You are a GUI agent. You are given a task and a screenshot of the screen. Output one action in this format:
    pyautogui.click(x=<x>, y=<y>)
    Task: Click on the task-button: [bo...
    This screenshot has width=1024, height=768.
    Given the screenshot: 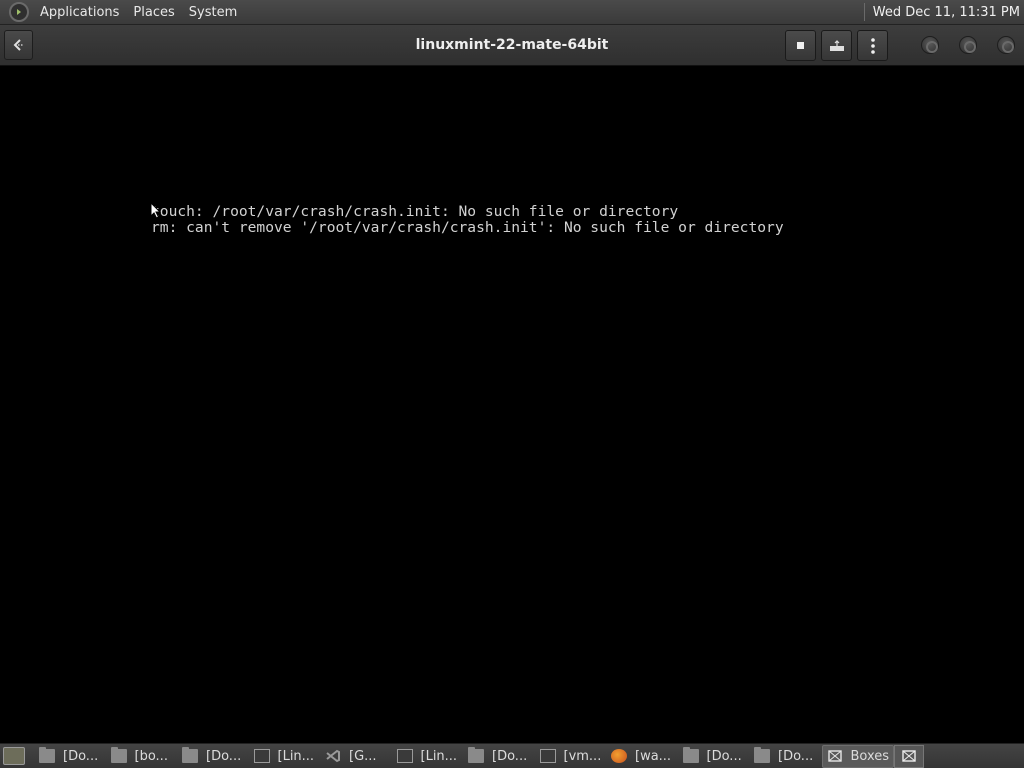 What is the action you would take?
    pyautogui.click(x=143, y=756)
    